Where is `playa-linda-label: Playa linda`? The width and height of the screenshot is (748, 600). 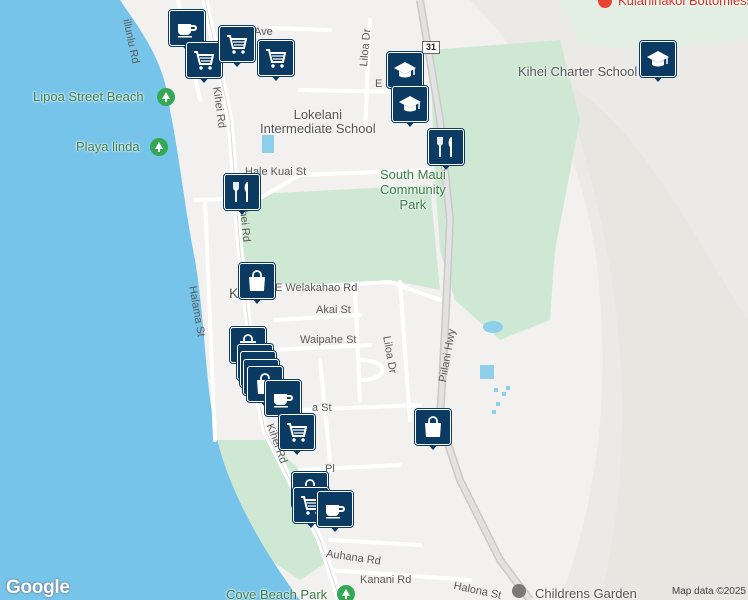 playa-linda-label: Playa linda is located at coordinates (108, 146).